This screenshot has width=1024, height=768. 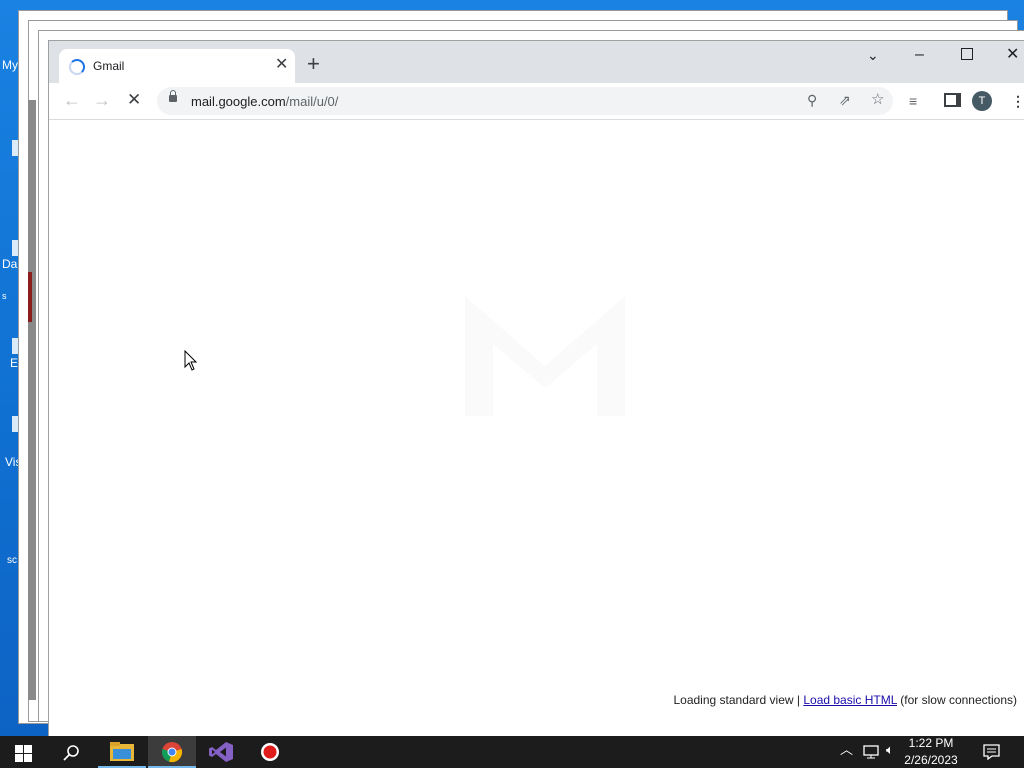 What do you see at coordinates (850, 700) in the screenshot?
I see `load-basic-html-link: Load basic HTML` at bounding box center [850, 700].